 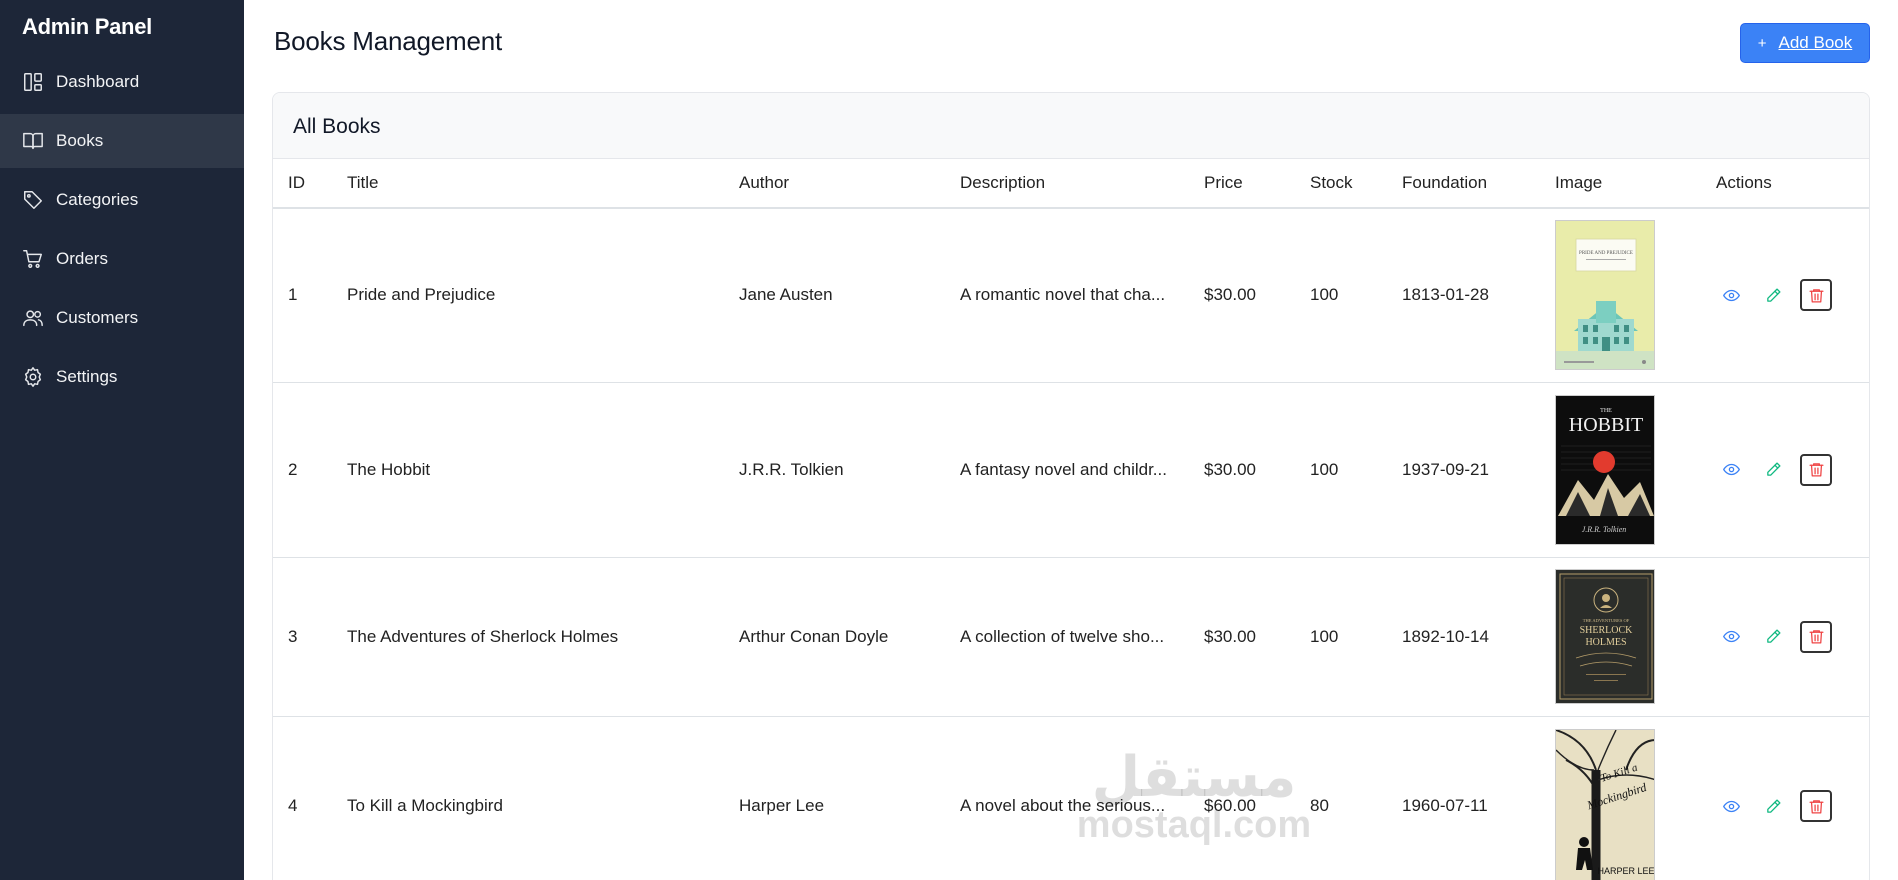 I want to click on sidebar-item-books: Books, so click(x=122, y=141).